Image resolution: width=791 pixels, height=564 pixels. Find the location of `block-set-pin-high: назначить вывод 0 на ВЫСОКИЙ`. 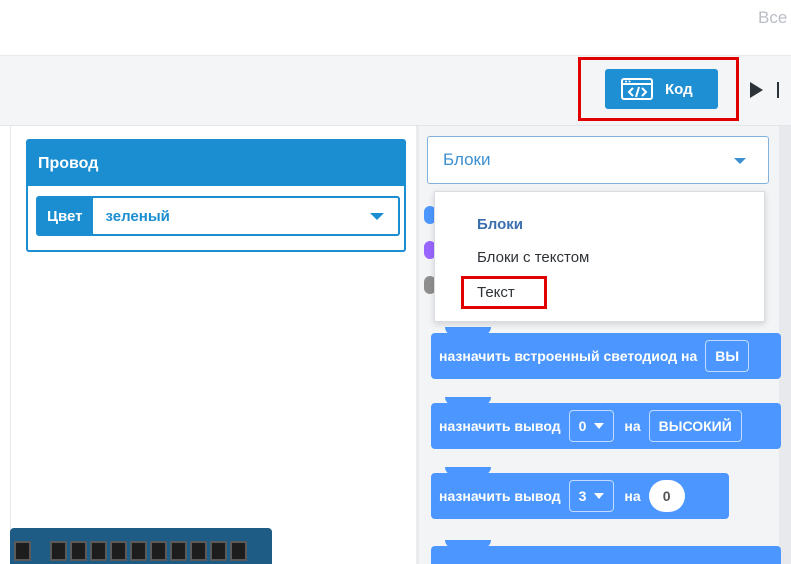

block-set-pin-high: назначить вывод 0 на ВЫСОКИЙ is located at coordinates (606, 423).